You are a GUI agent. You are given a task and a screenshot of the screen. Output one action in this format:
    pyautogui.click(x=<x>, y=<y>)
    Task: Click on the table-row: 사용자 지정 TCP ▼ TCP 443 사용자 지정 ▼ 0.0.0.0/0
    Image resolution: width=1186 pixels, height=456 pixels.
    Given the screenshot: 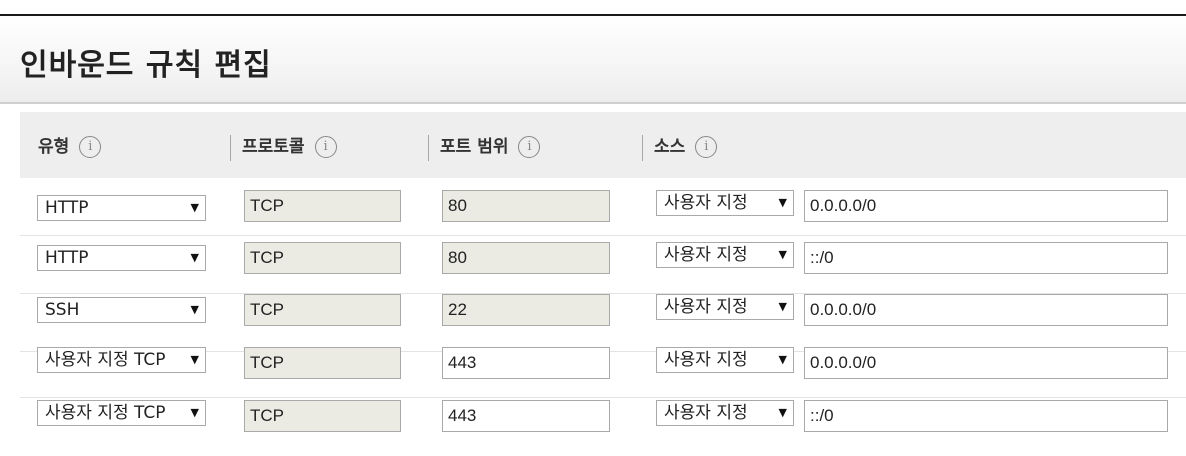 What is the action you would take?
    pyautogui.click(x=603, y=369)
    